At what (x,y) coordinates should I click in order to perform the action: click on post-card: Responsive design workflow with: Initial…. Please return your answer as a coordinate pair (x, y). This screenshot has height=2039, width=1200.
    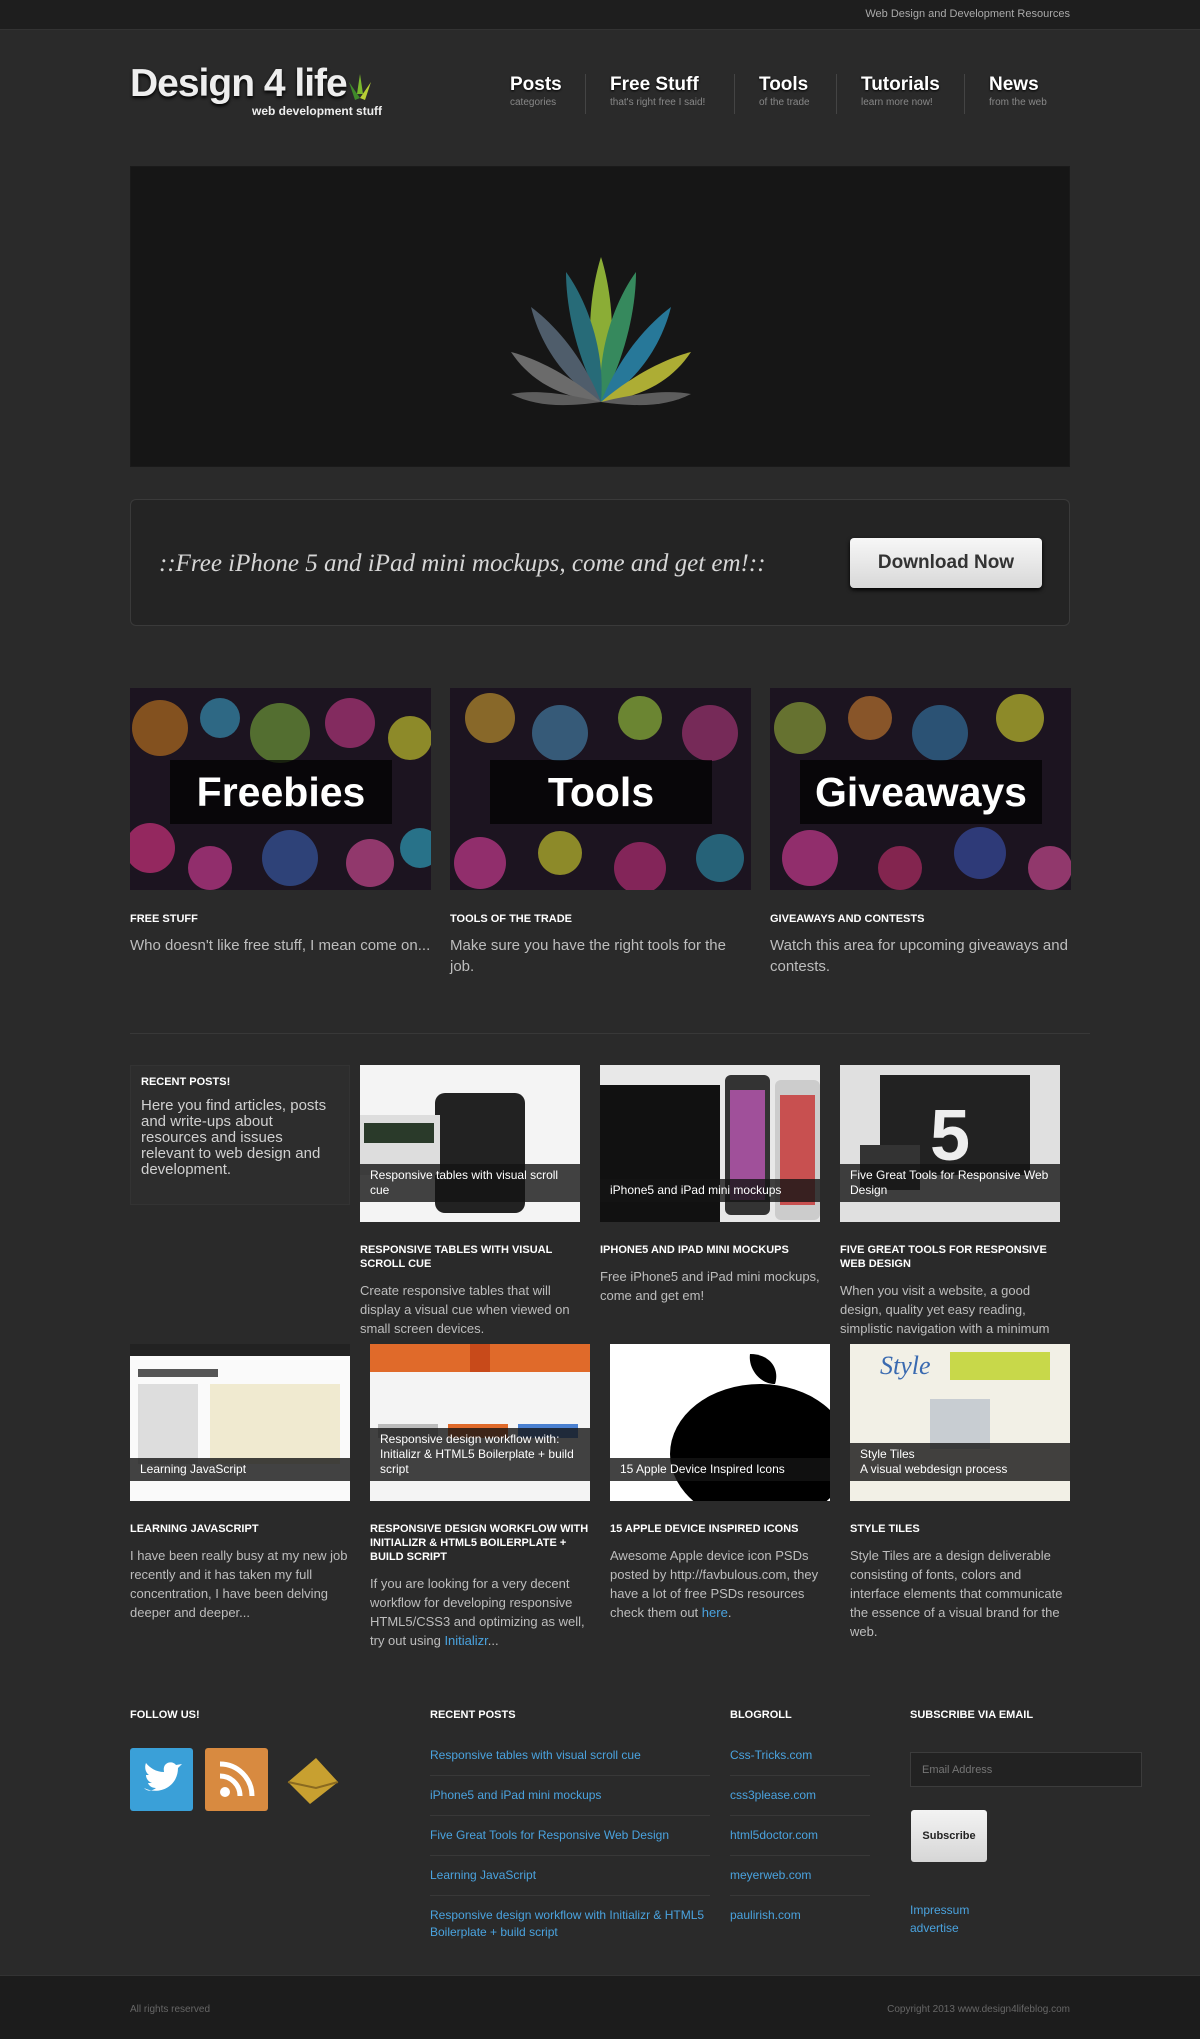
    Looking at the image, I should click on (480, 1497).